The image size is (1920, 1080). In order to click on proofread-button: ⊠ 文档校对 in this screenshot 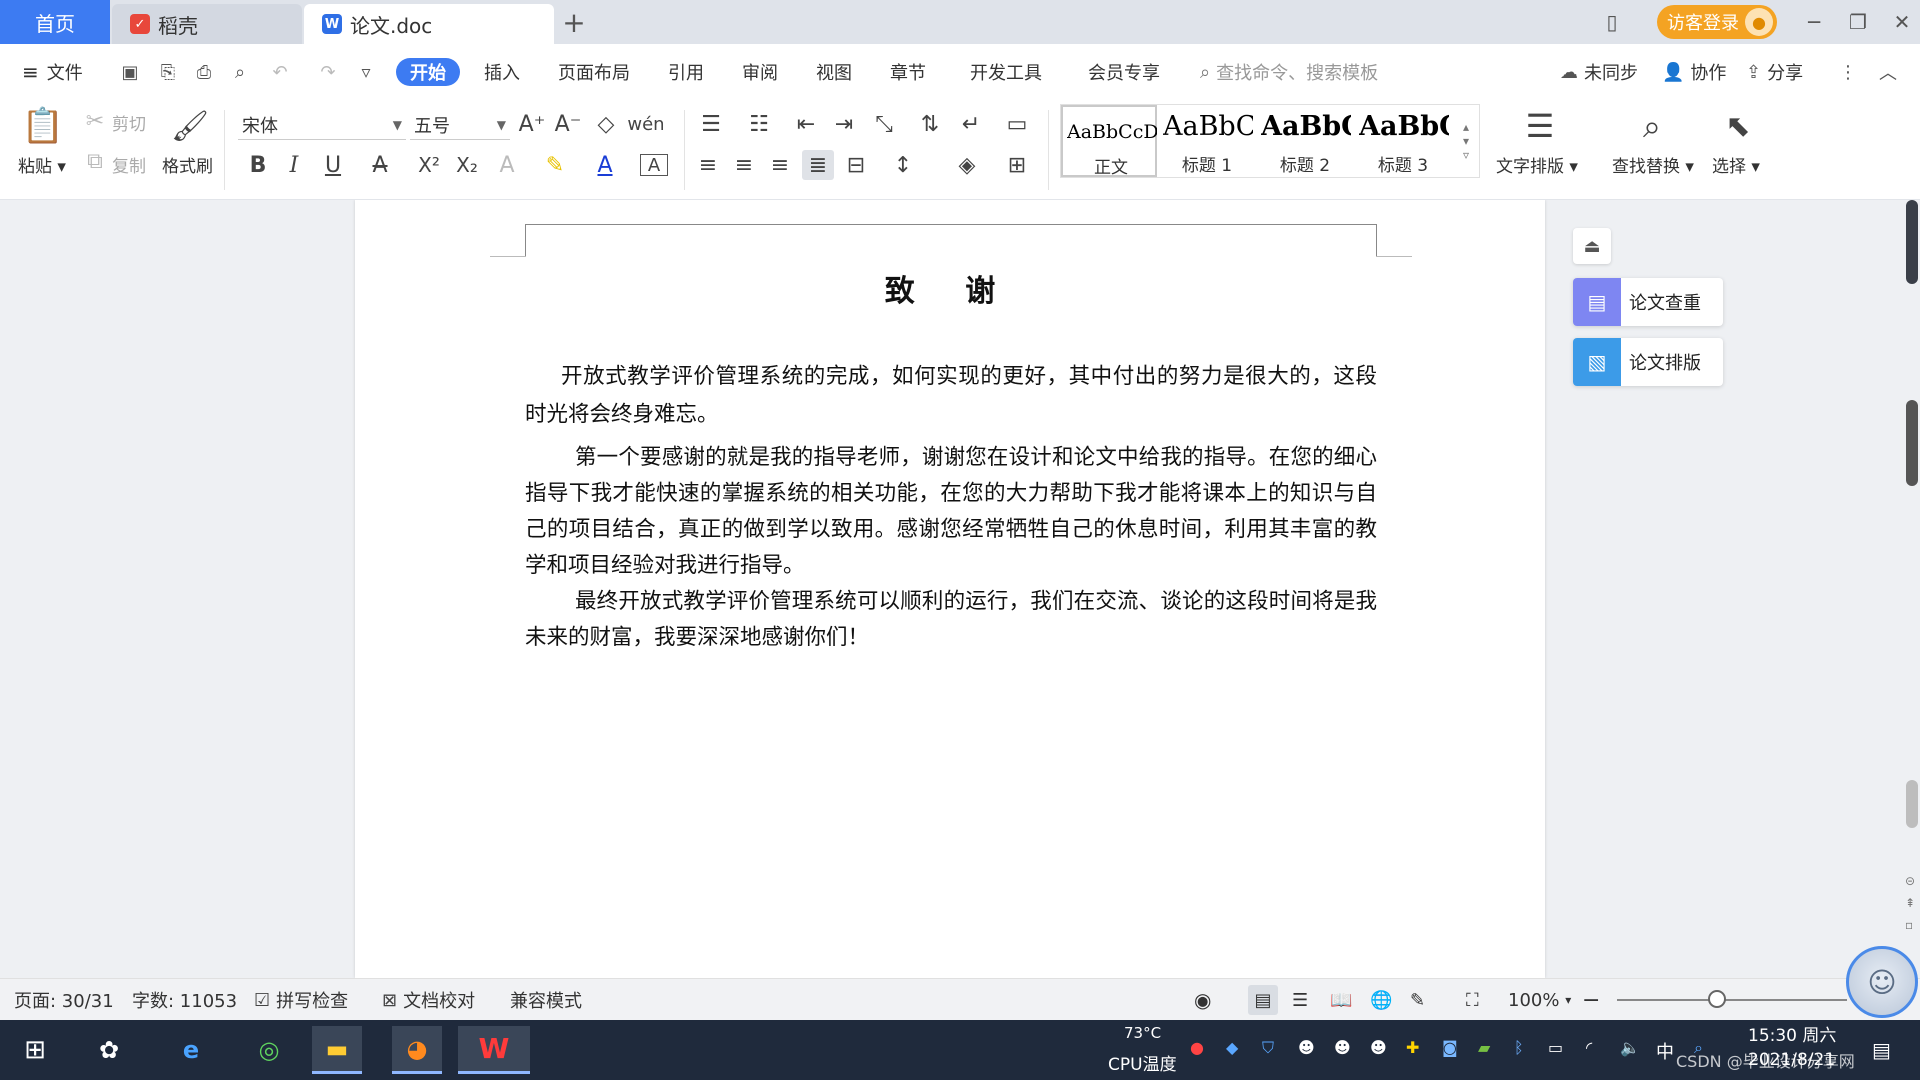, I will do `click(428, 1001)`.